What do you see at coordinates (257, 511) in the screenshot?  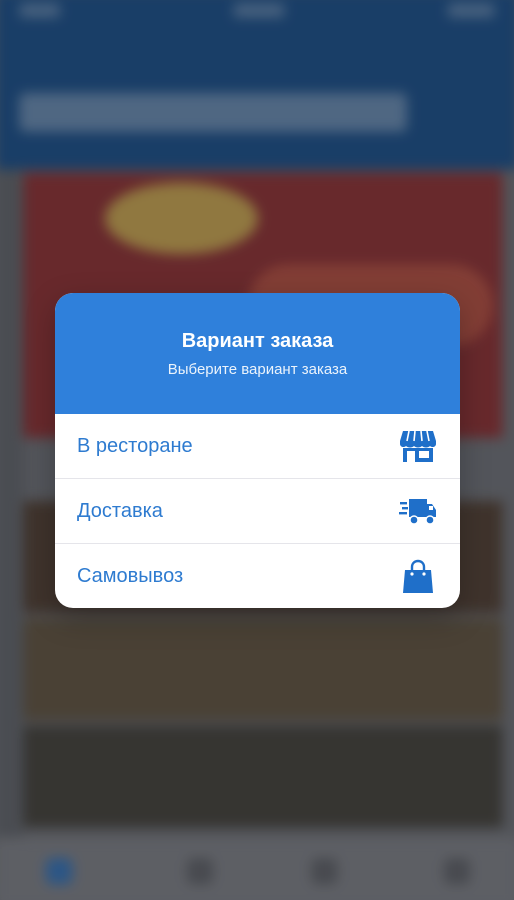 I see `option-delivery: Доставка` at bounding box center [257, 511].